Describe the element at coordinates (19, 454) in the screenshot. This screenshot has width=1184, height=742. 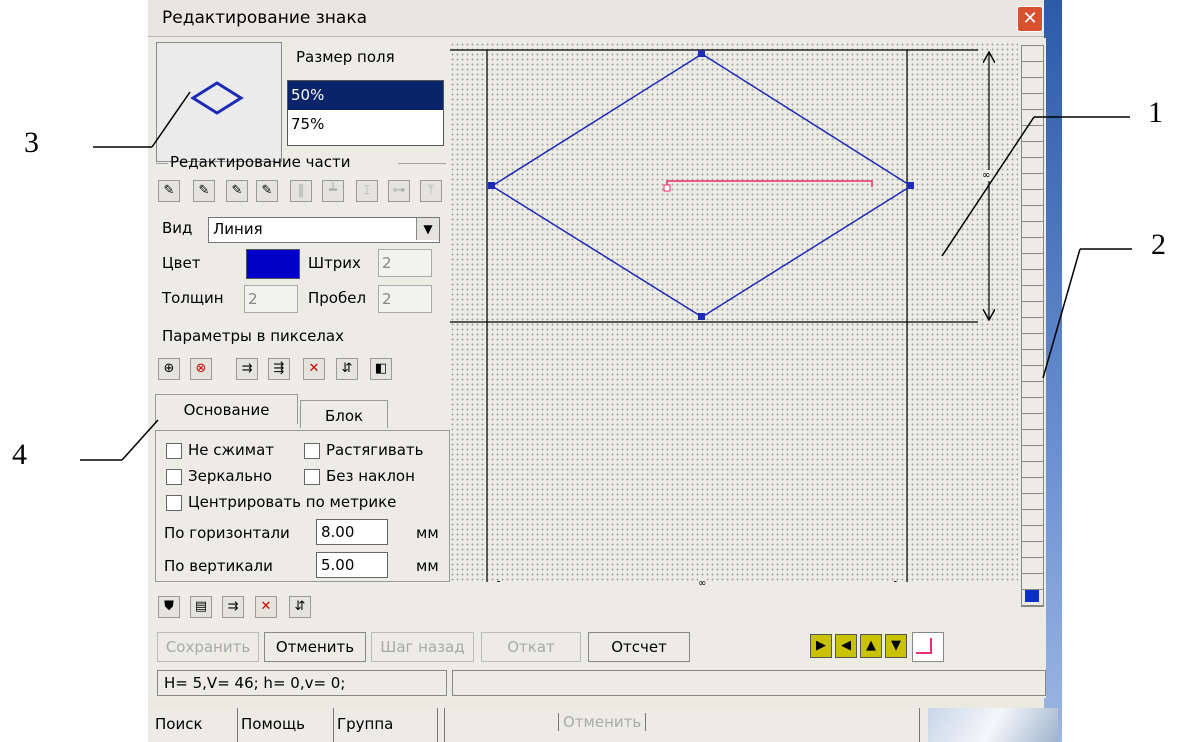
I see `callout-4: 4` at that location.